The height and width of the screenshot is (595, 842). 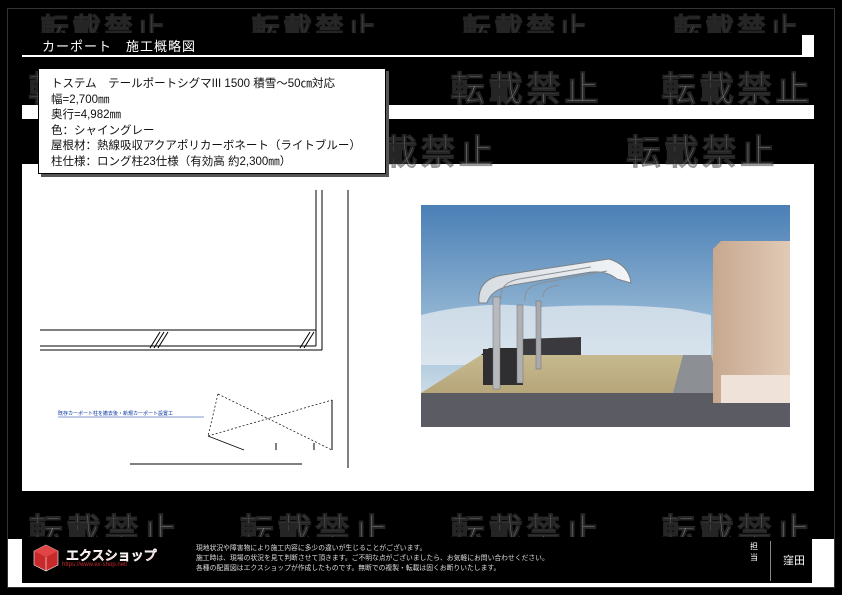 I want to click on staff-divider, so click(x=770, y=561).